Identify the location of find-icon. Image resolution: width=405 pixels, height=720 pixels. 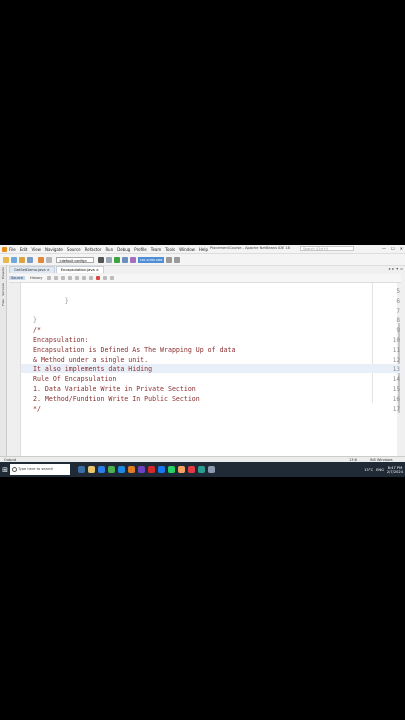
(70, 278).